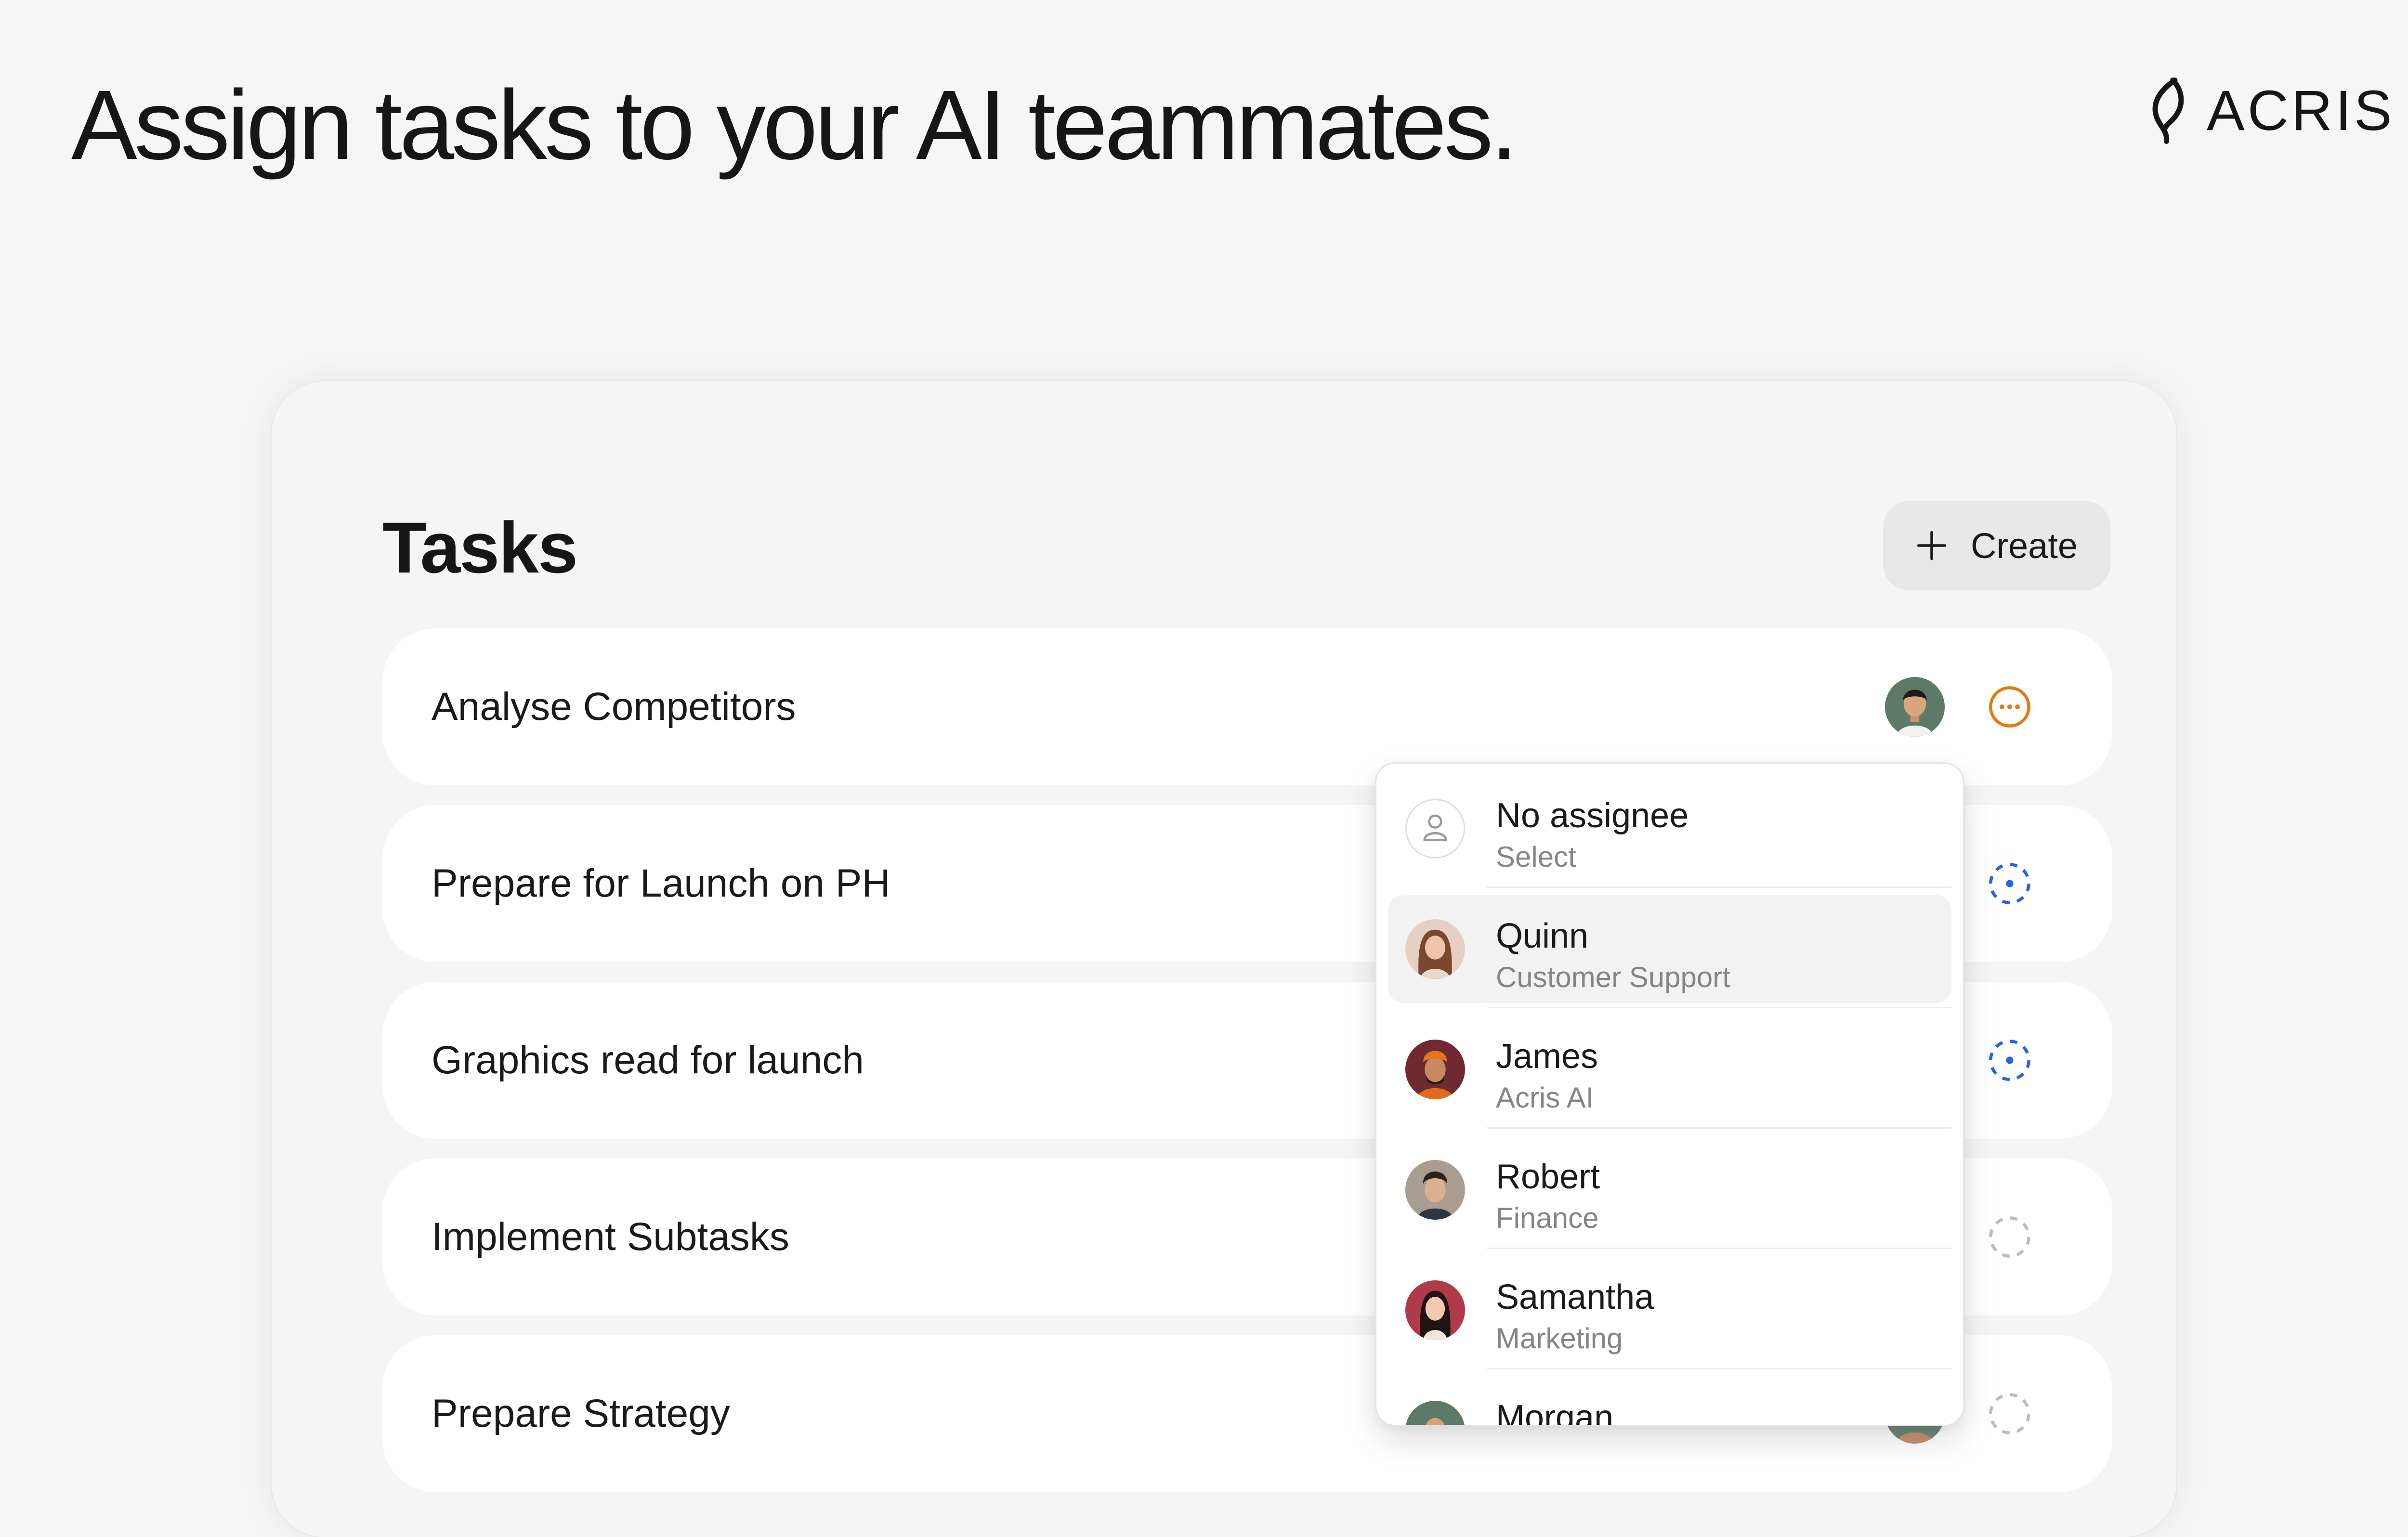  What do you see at coordinates (1669, 1069) in the screenshot?
I see `option-james: James Acris AI` at bounding box center [1669, 1069].